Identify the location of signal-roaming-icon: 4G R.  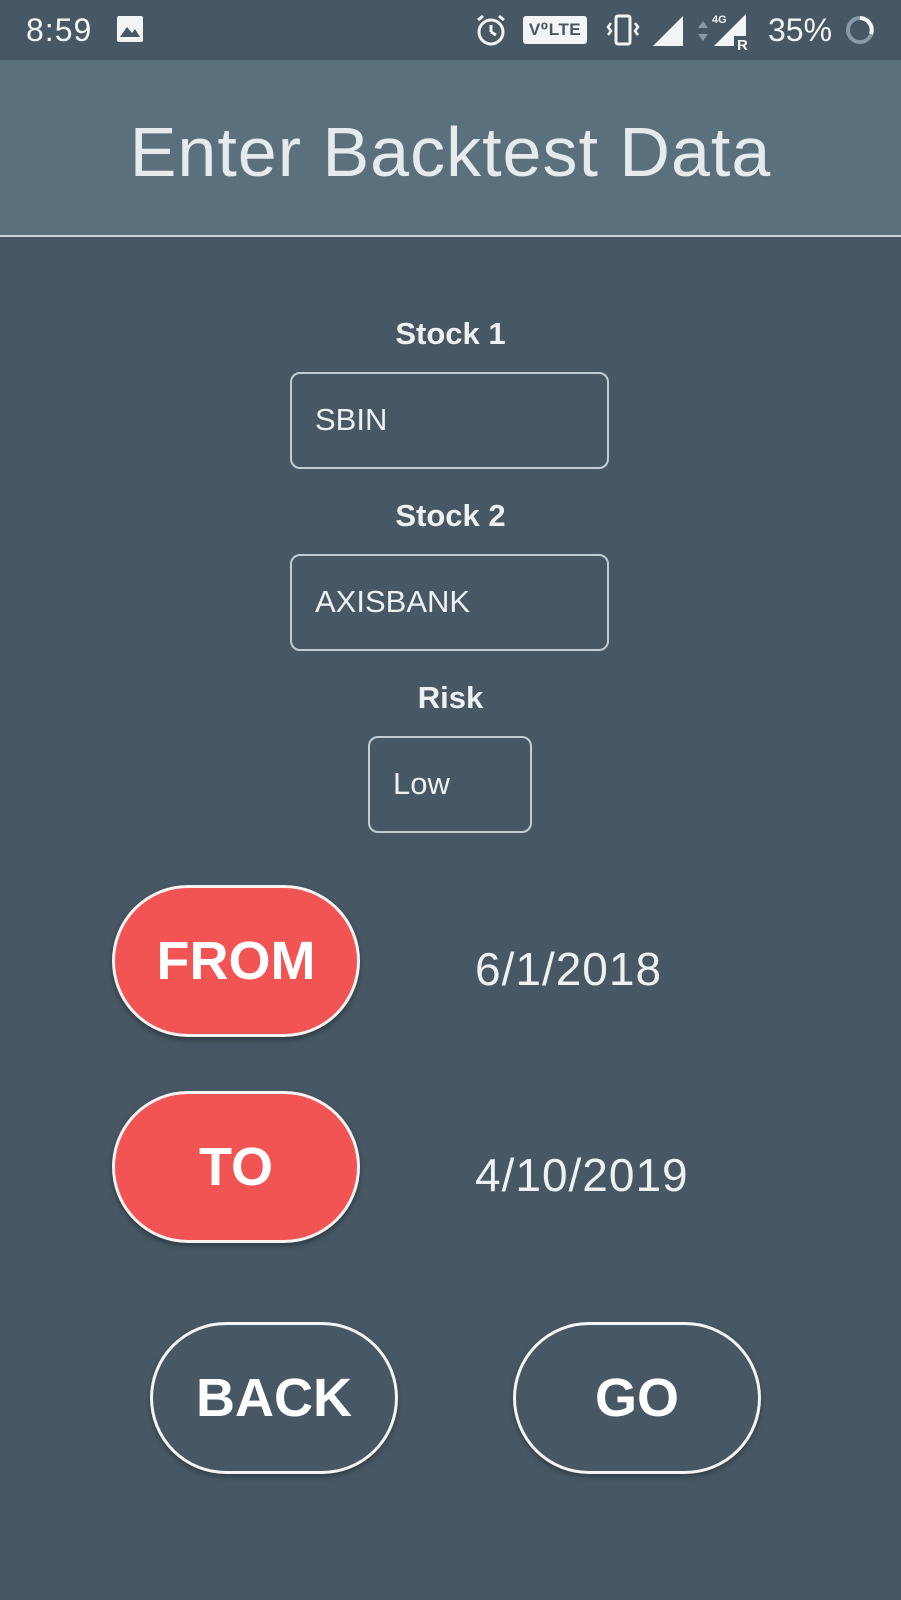
(733, 34).